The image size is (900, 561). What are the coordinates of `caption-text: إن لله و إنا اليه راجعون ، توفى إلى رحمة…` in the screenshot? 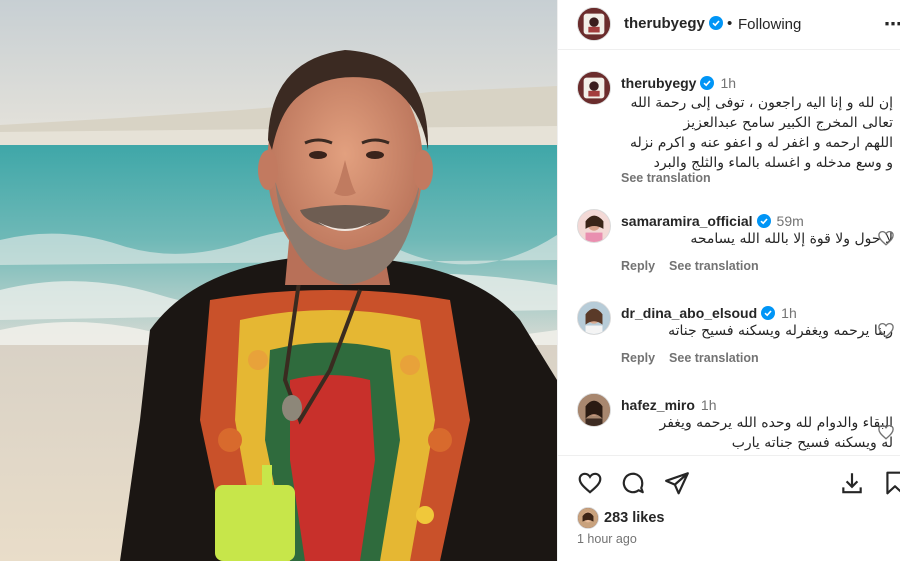 It's located at (757, 133).